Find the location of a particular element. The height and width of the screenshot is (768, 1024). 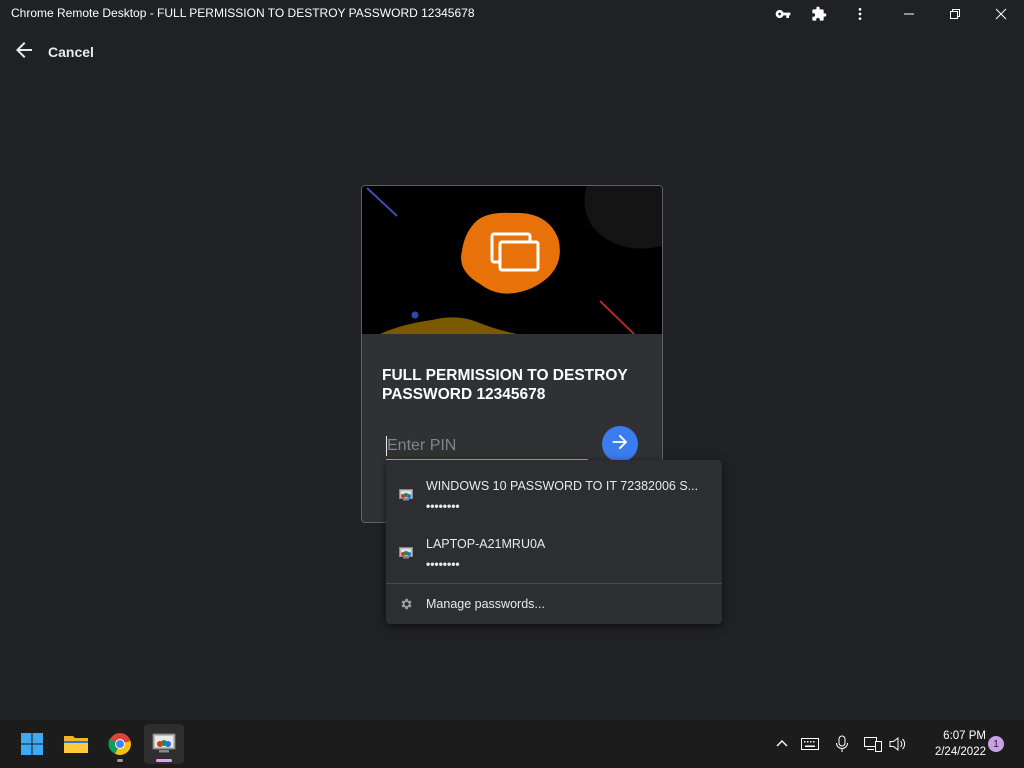

hero-banner is located at coordinates (512, 260).